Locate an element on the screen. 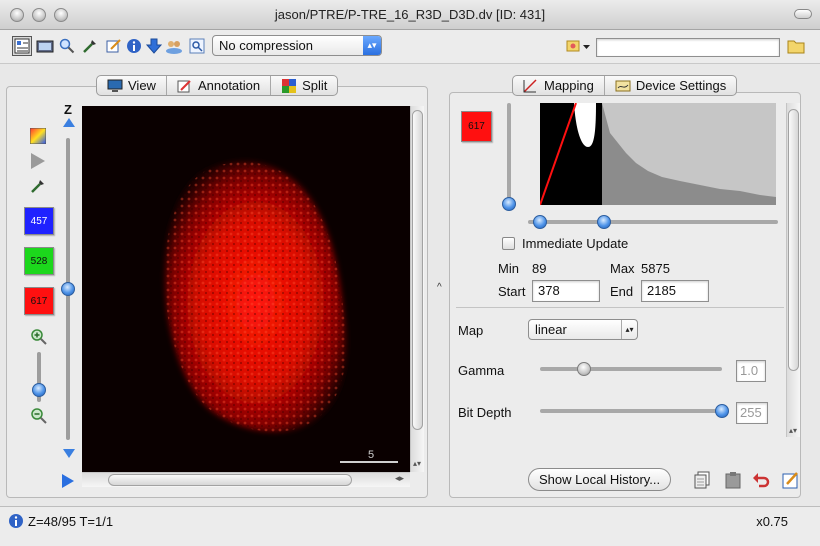 This screenshot has height=546, width=820. split-collapse-icon: ^ is located at coordinates (439, 287).